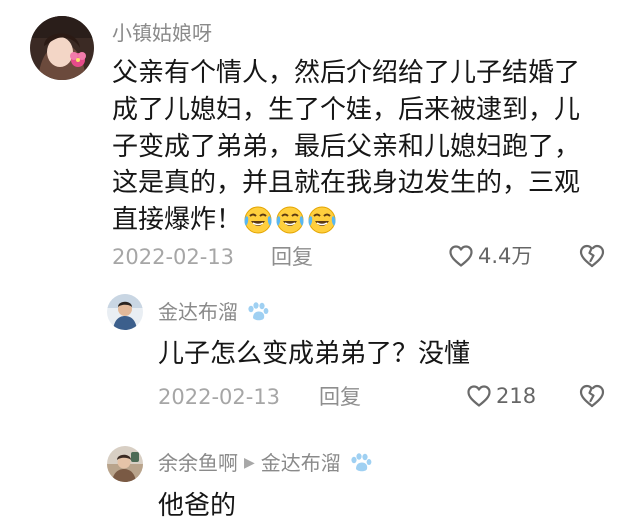 This screenshot has width=640, height=524. I want to click on comment-date: 2022-02-13, so click(173, 257).